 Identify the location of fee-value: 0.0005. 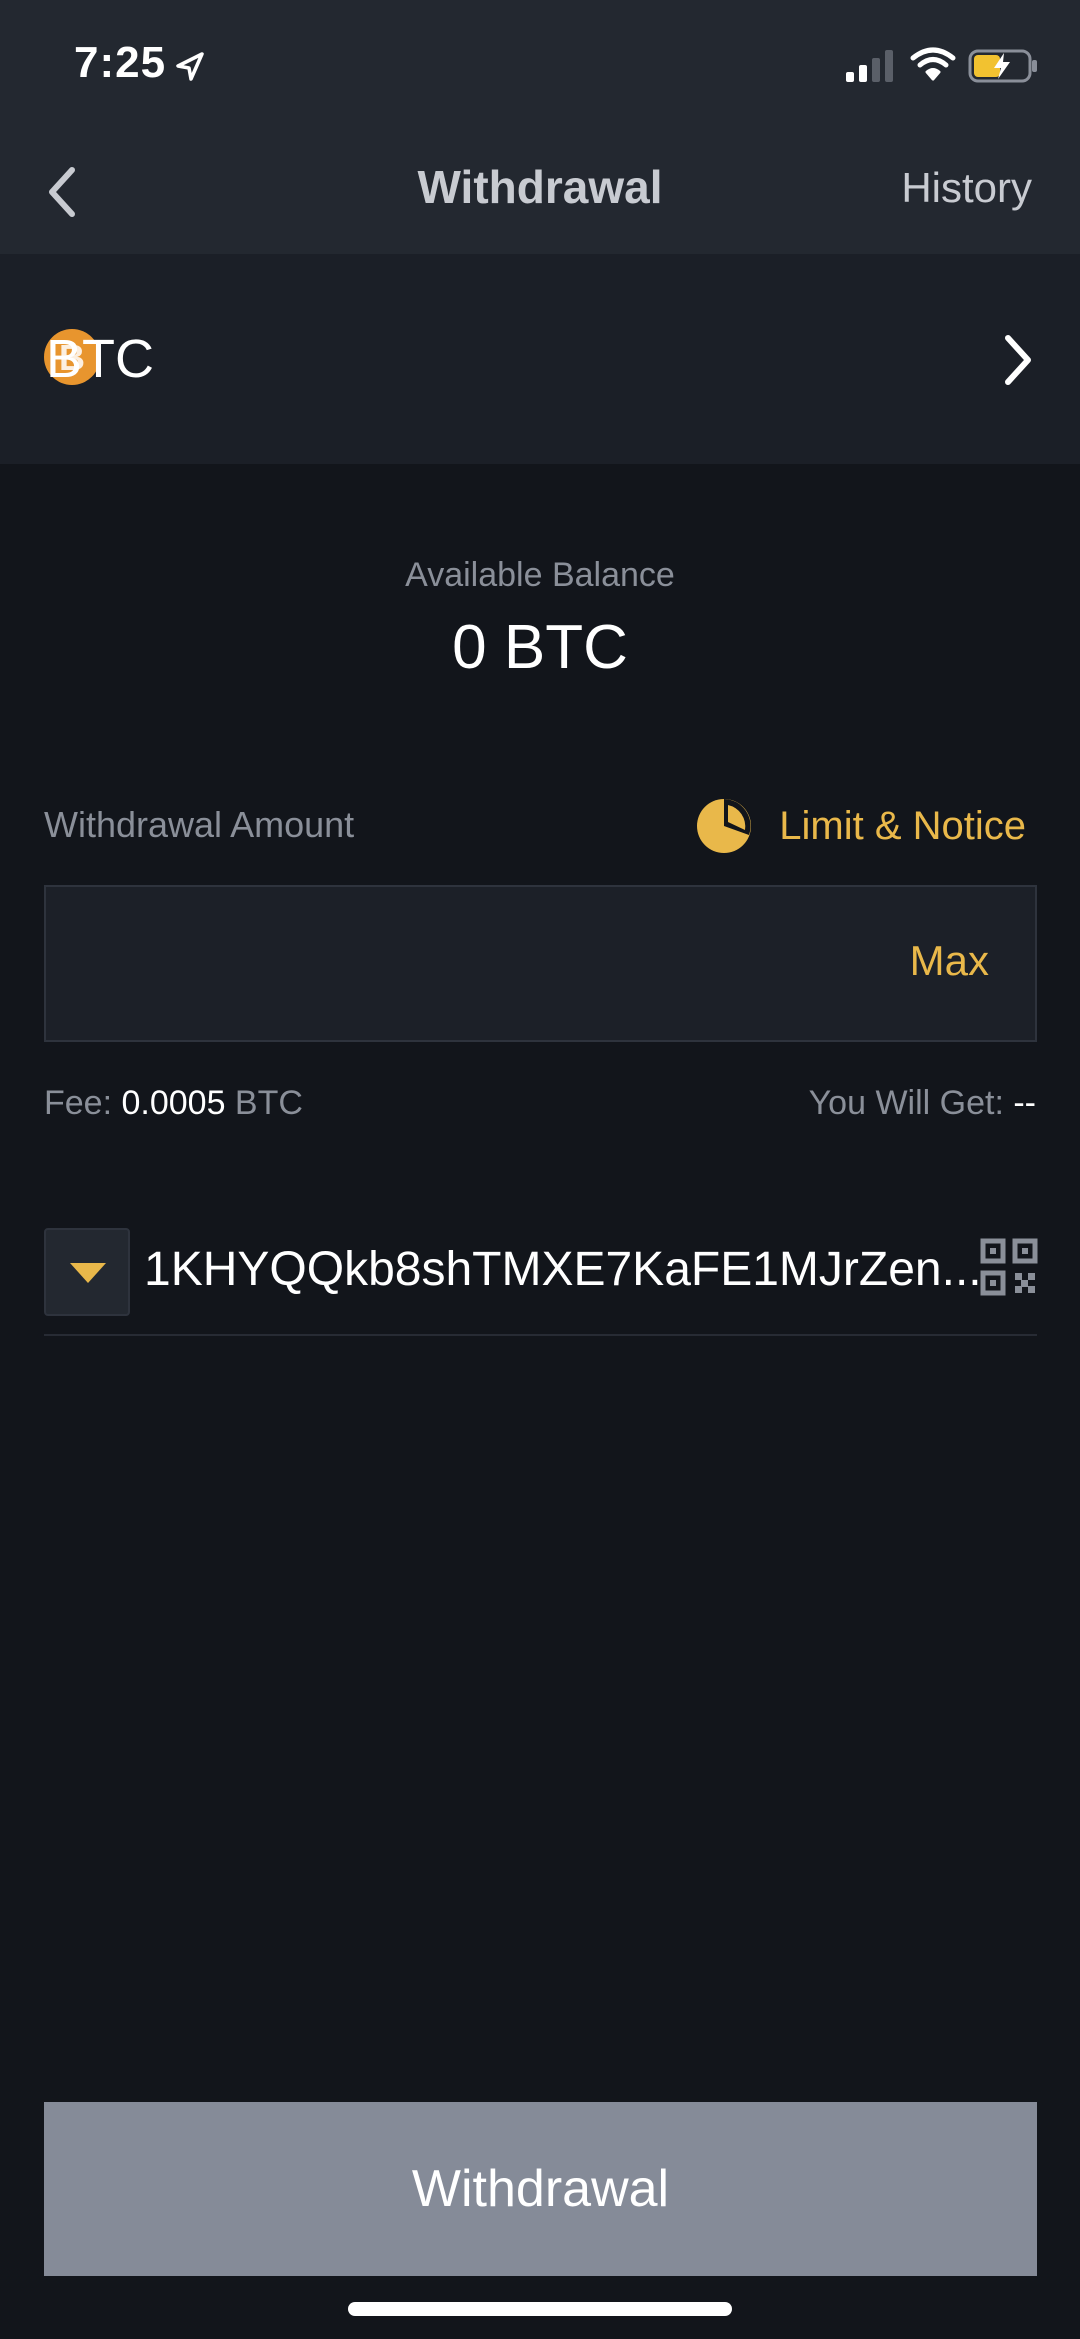
(173, 1103).